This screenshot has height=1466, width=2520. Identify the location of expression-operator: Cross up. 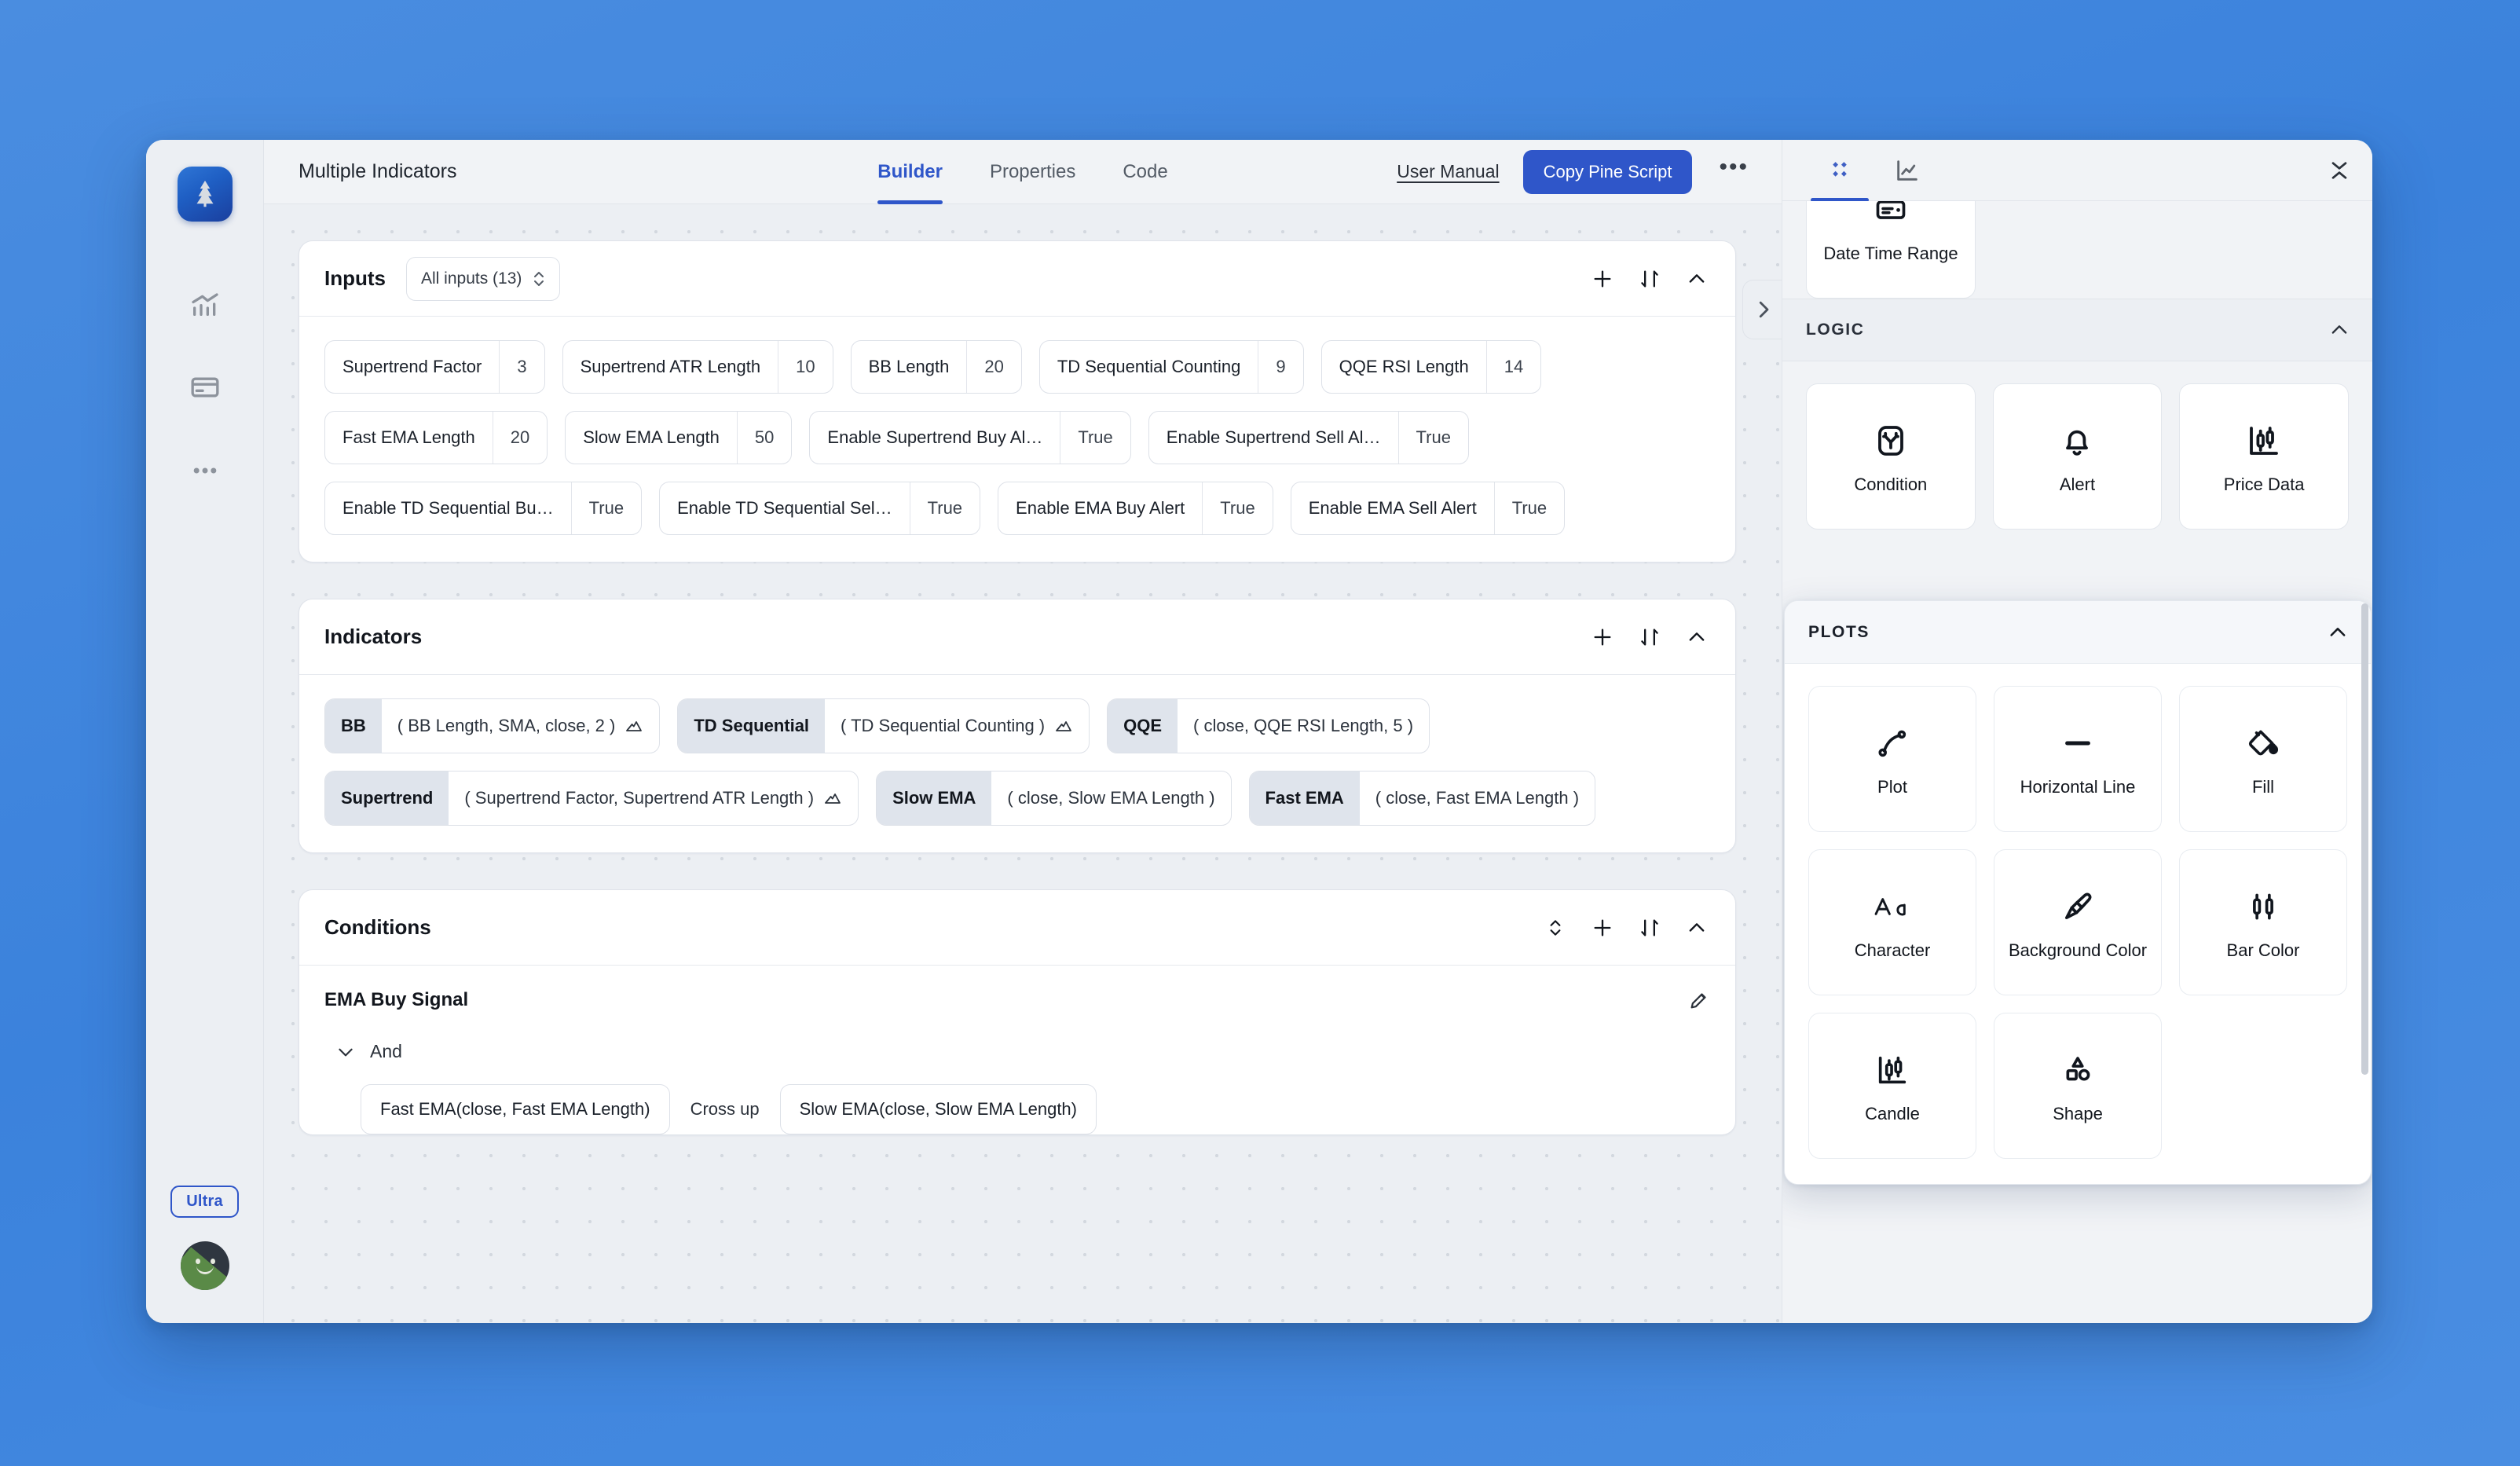
(725, 1109).